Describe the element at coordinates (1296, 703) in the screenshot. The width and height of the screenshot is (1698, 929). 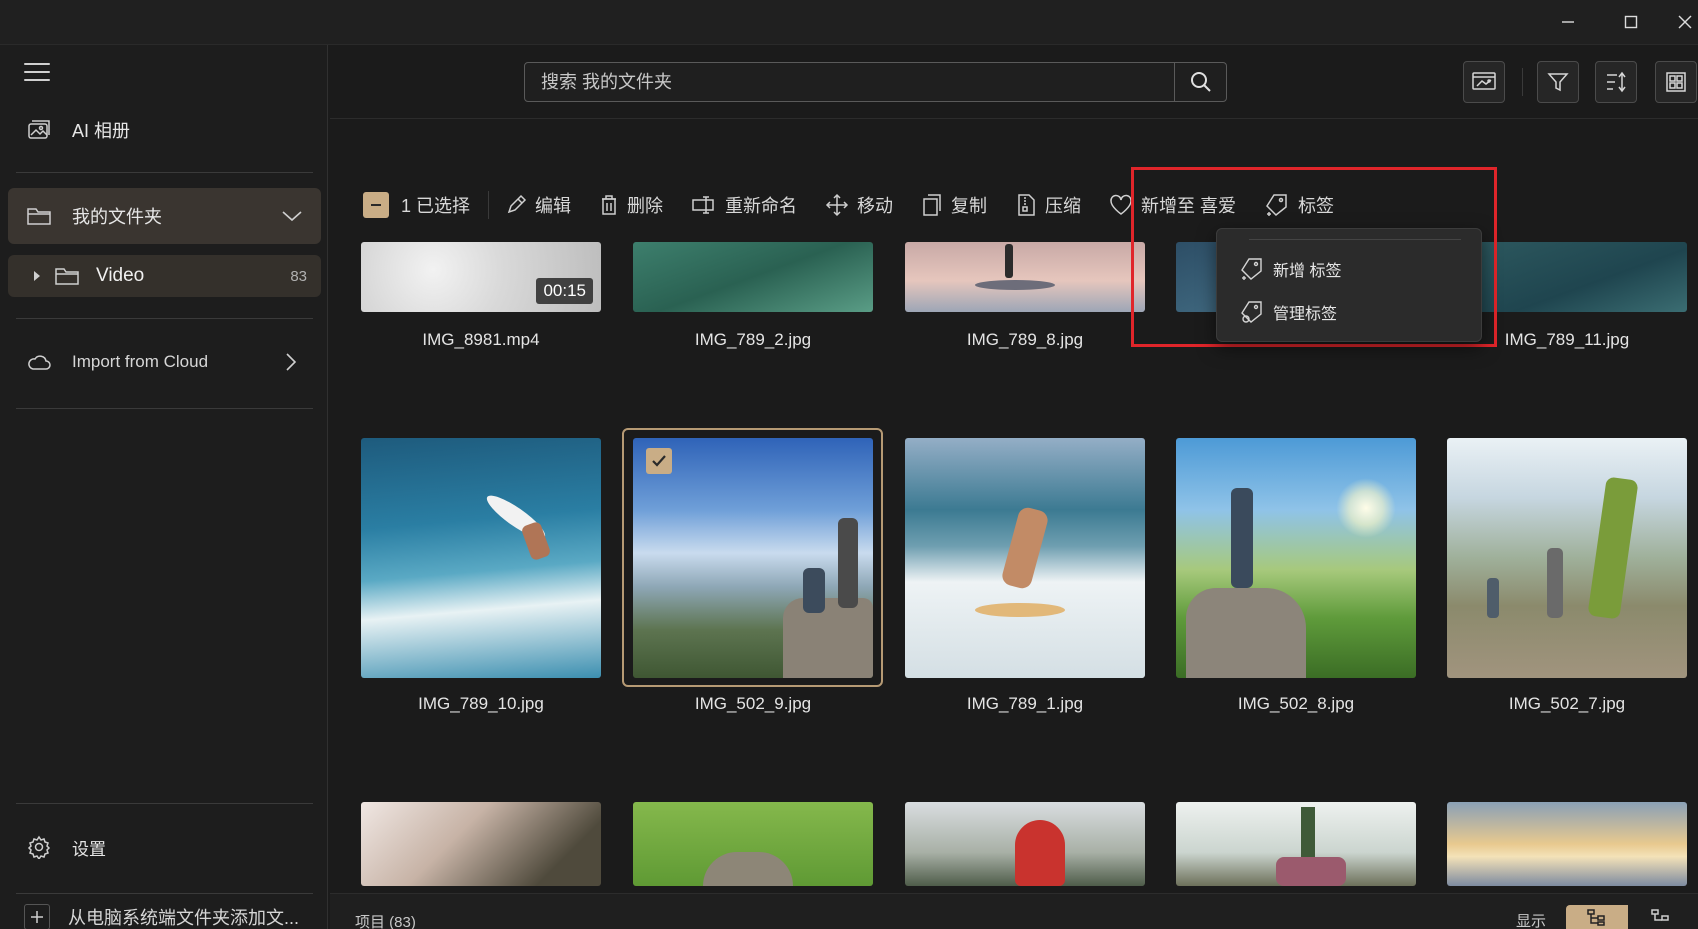
I see `file-name: IMG_502_8.jpg` at that location.